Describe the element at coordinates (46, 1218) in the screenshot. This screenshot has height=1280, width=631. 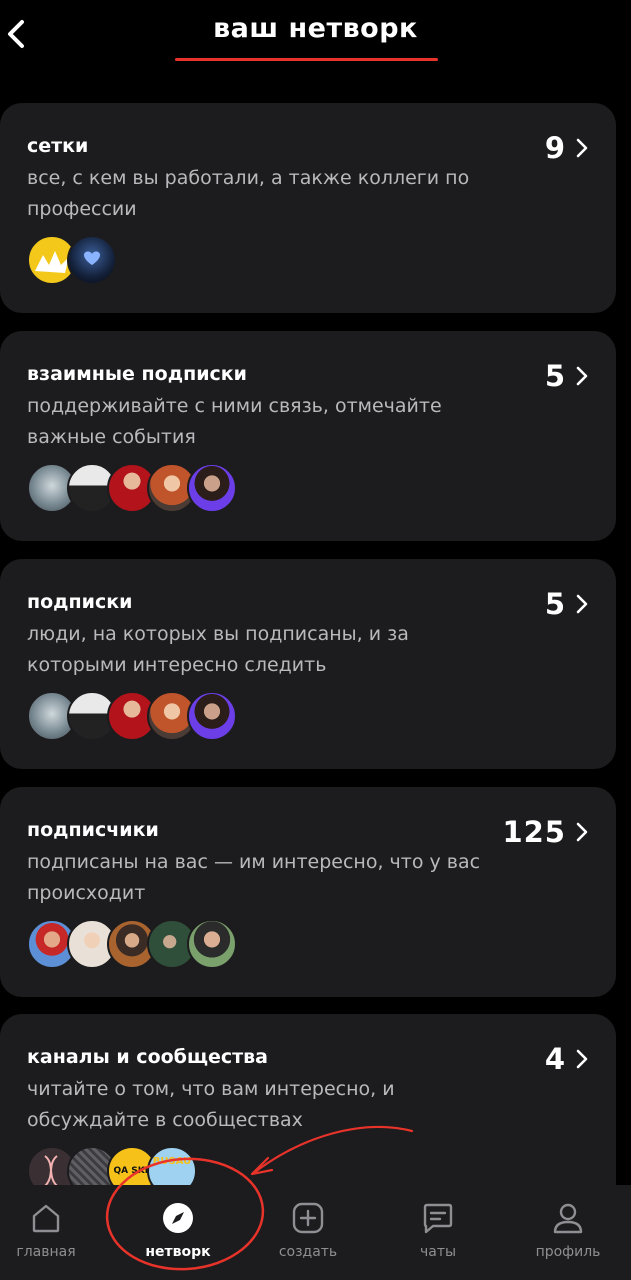
I see `home-icon` at that location.